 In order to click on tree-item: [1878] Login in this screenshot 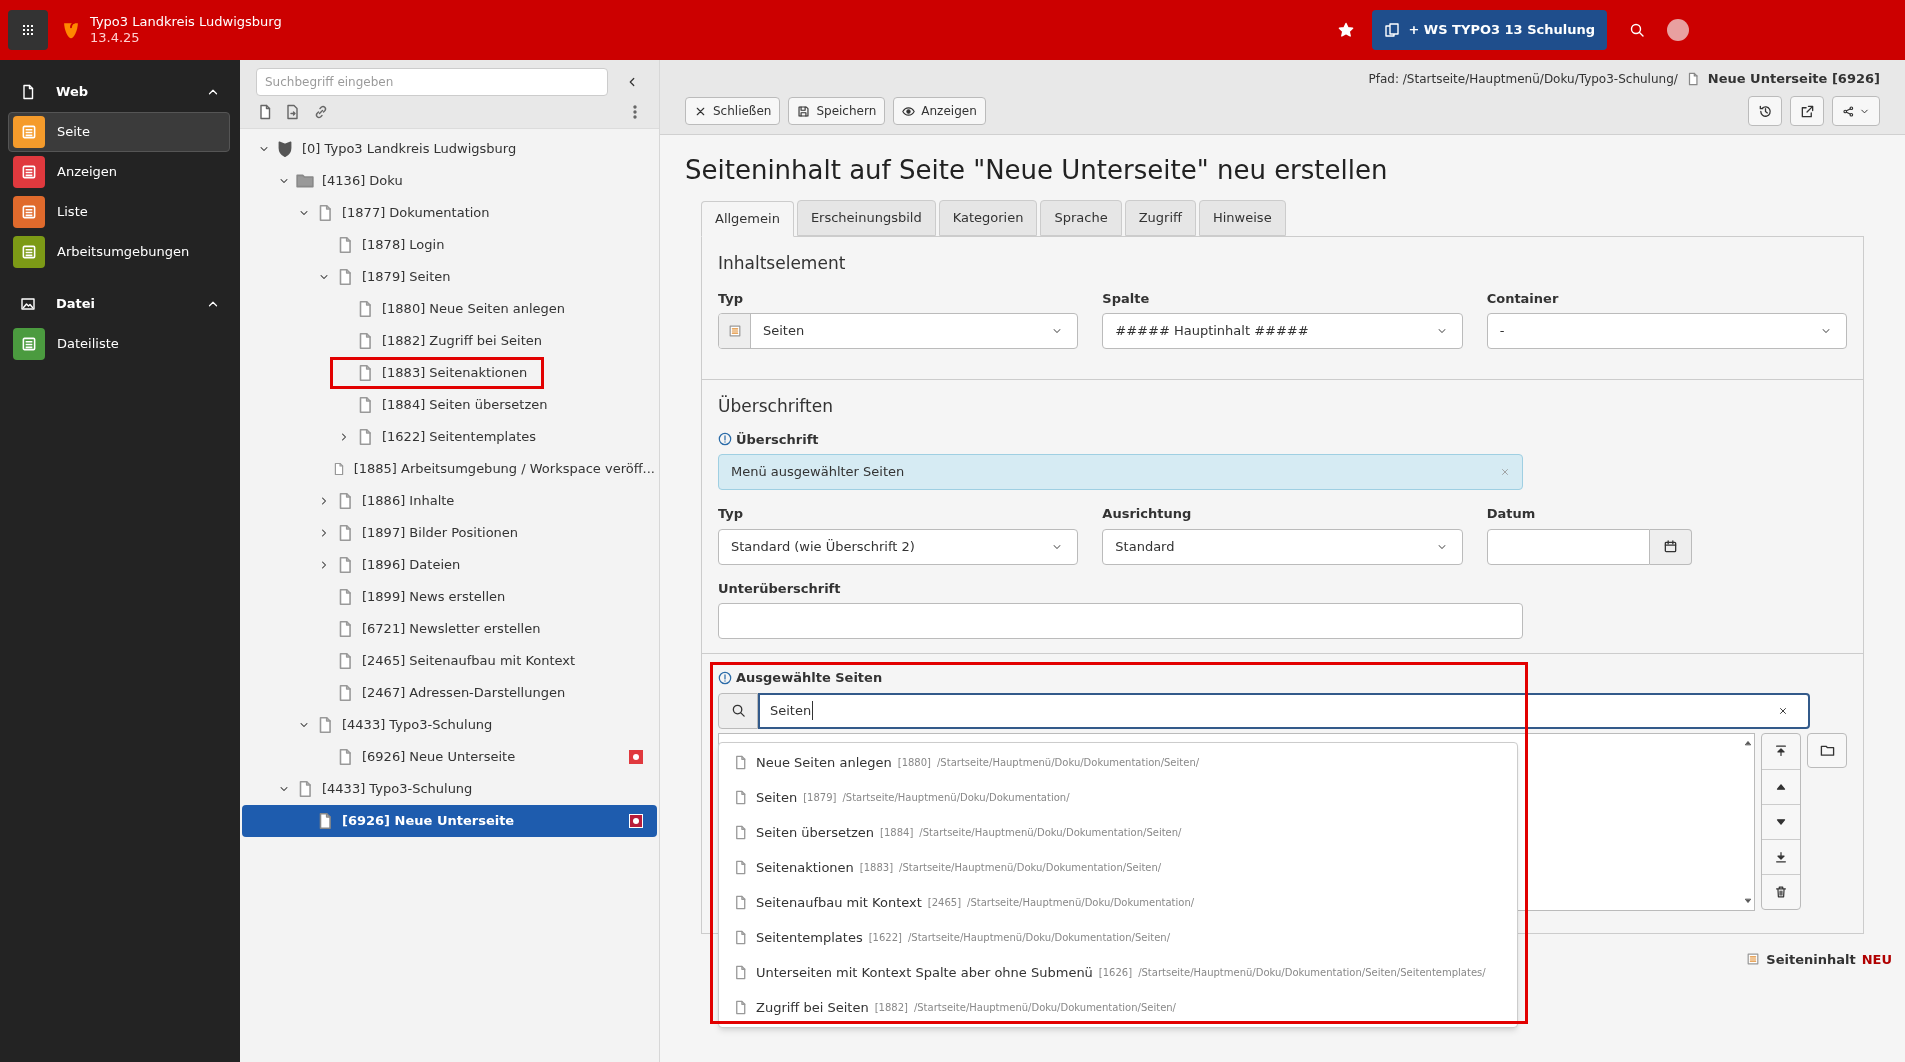, I will do `click(449, 245)`.